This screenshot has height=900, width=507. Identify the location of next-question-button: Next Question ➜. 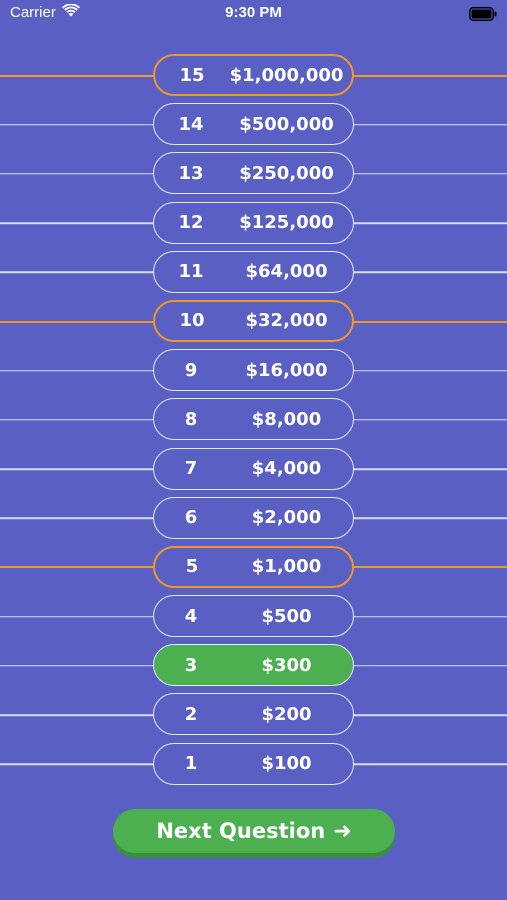
(254, 831).